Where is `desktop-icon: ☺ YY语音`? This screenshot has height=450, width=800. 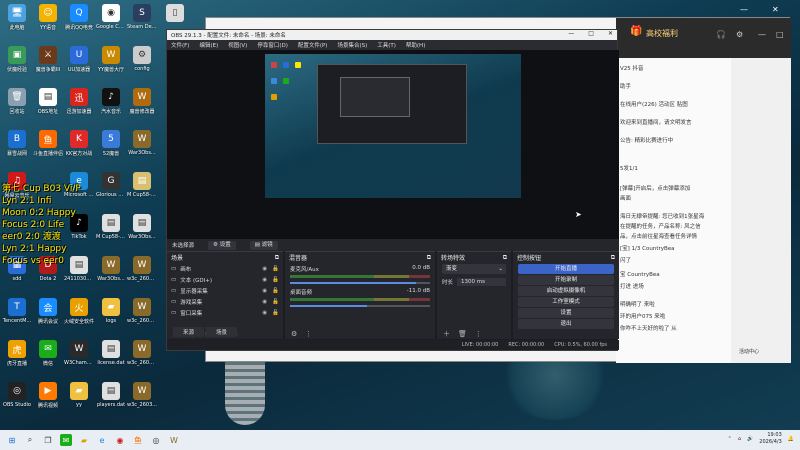
desktop-icon: ☺ YY语音 is located at coordinates (48, 17).